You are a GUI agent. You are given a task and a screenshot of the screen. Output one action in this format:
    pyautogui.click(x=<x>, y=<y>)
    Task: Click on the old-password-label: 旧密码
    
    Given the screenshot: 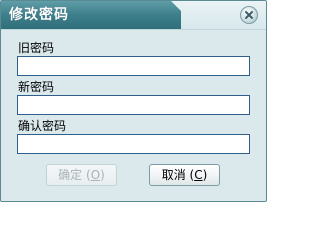 What is the action you would take?
    pyautogui.click(x=36, y=48)
    